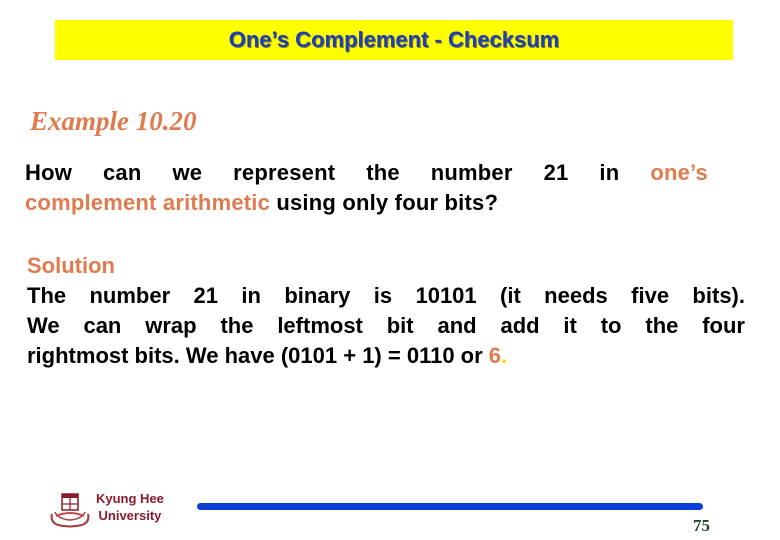  What do you see at coordinates (71, 265) in the screenshot?
I see `solution-heading: Solution` at bounding box center [71, 265].